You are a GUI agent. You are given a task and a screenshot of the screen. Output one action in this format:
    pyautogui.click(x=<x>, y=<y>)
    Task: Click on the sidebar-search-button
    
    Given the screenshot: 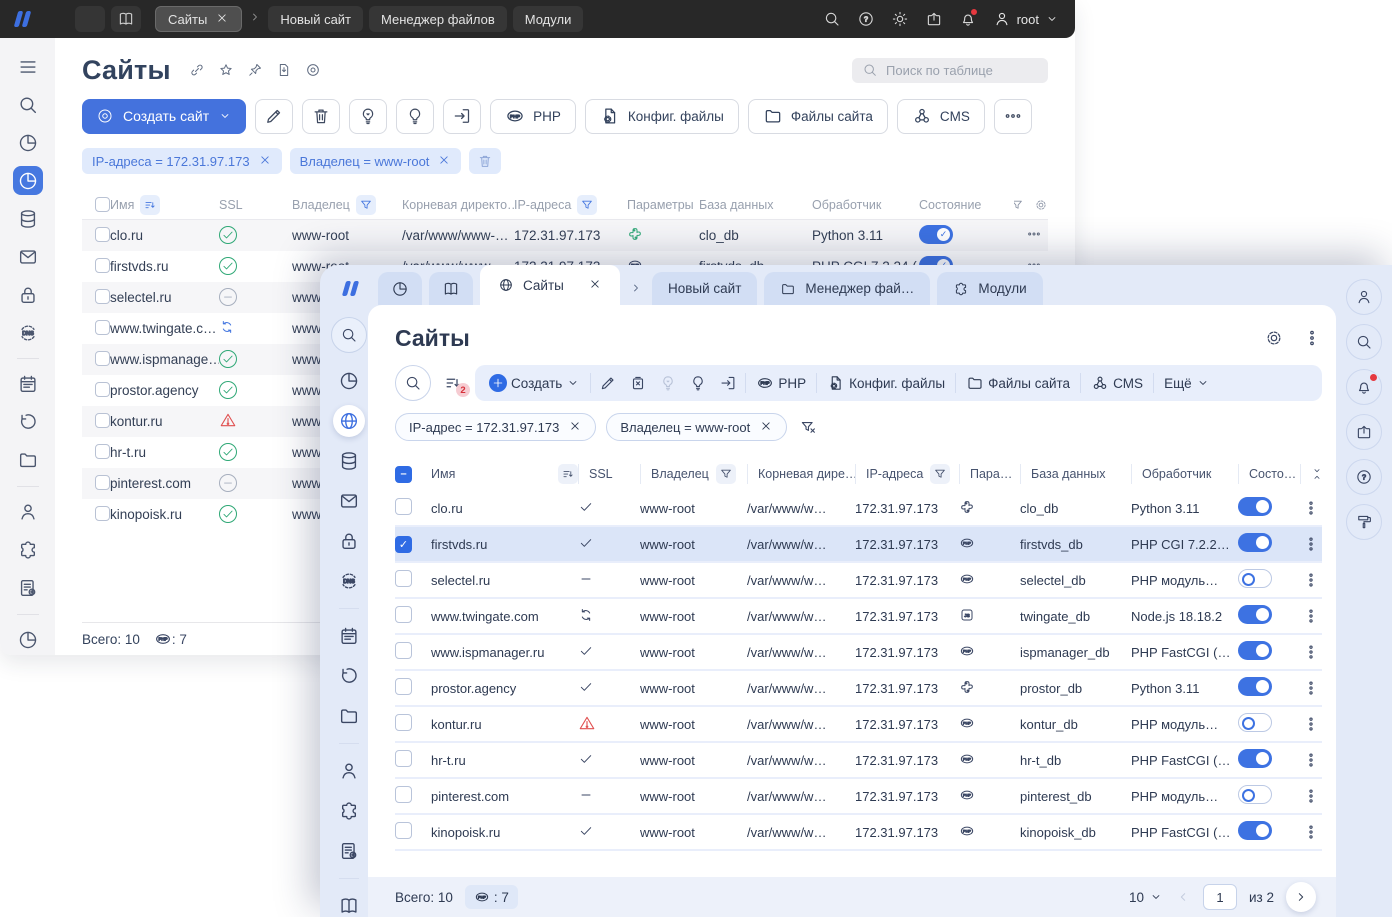 What is the action you would take?
    pyautogui.click(x=349, y=335)
    